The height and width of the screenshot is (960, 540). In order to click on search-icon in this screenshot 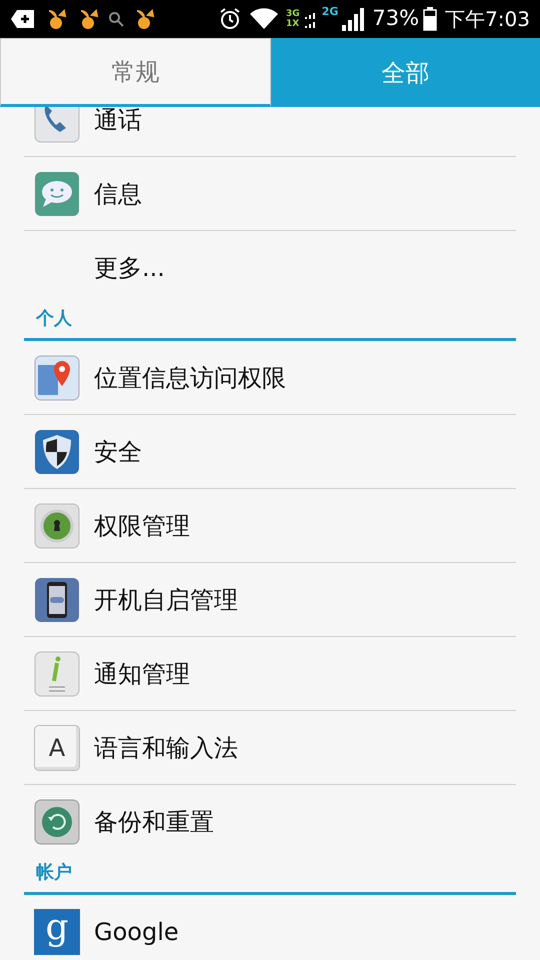, I will do `click(116, 19)`.